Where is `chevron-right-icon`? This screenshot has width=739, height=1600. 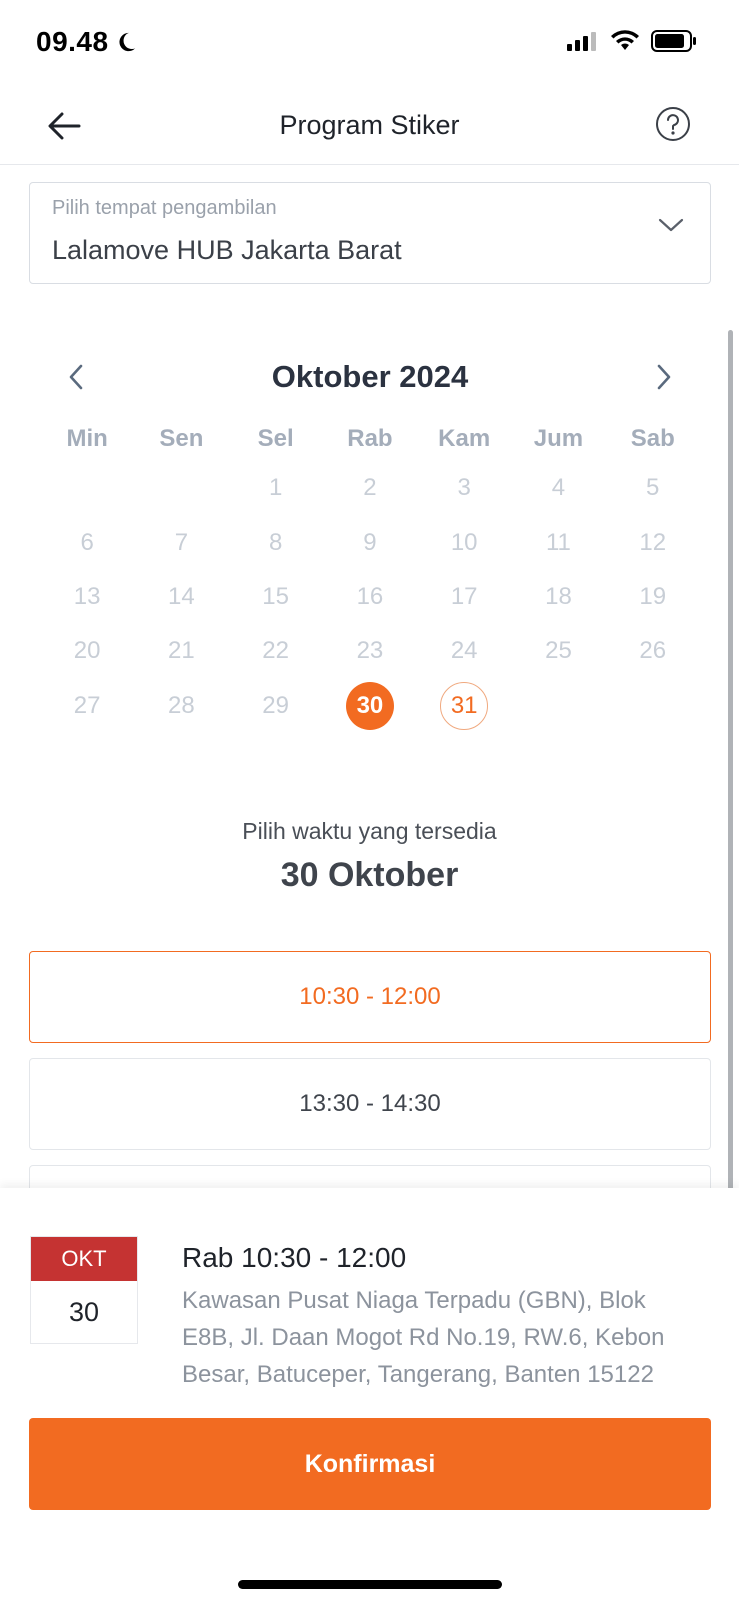
chevron-right-icon is located at coordinates (664, 377).